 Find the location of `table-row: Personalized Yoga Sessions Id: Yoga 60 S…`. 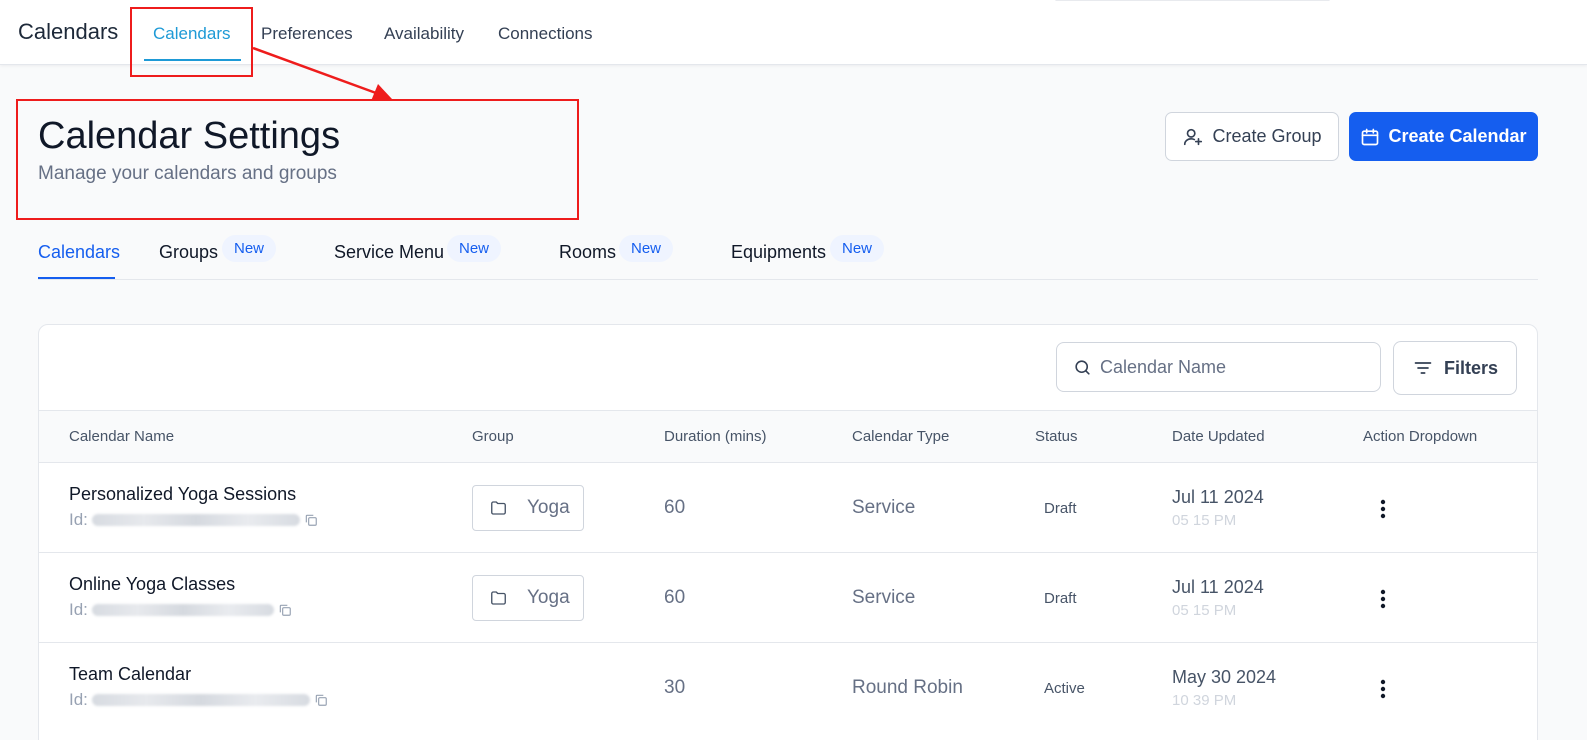

table-row: Personalized Yoga Sessions Id: Yoga 60 S… is located at coordinates (788, 508).